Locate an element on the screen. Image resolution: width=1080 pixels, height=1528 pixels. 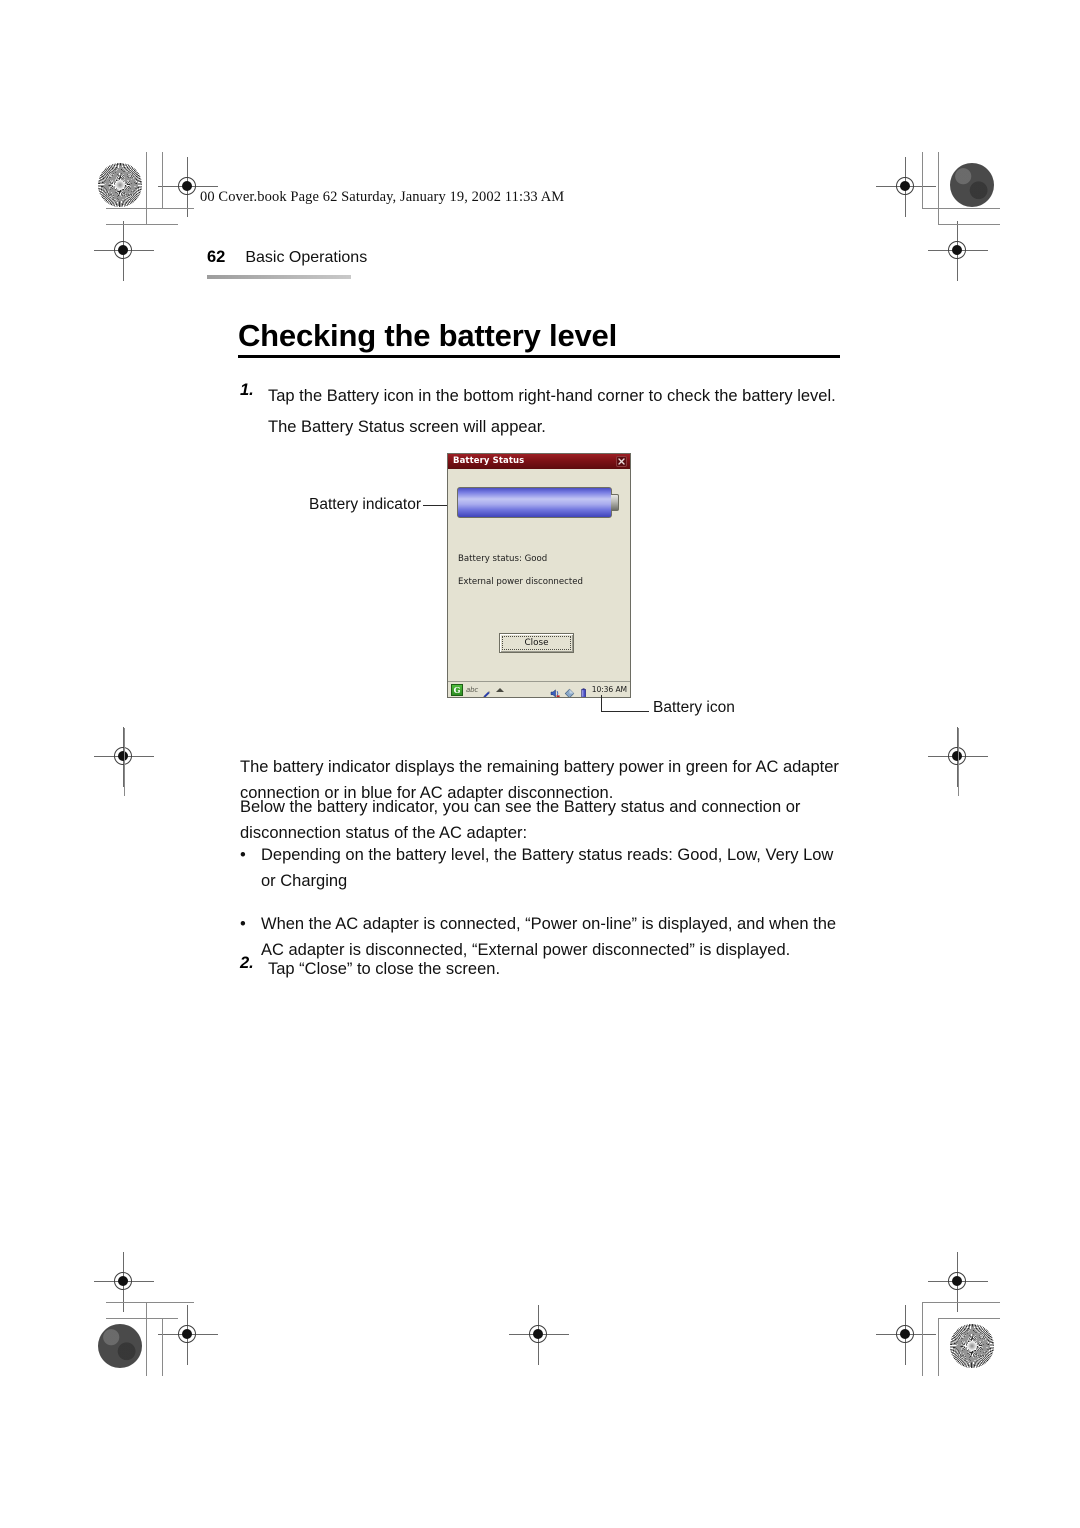
diamond-icon is located at coordinates (569, 690).